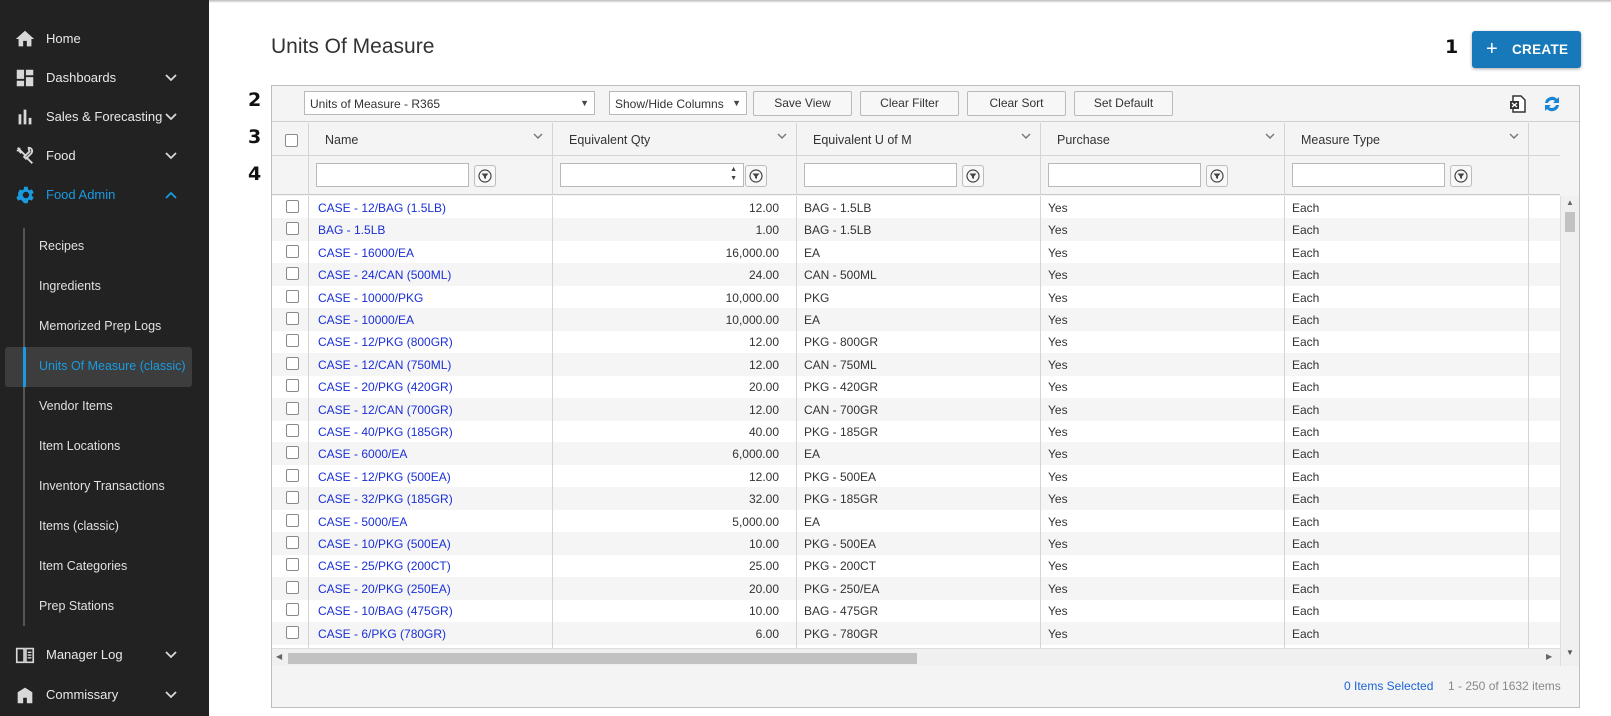 The width and height of the screenshot is (1611, 716). What do you see at coordinates (1518, 104) in the screenshot?
I see `excel-export-icon` at bounding box center [1518, 104].